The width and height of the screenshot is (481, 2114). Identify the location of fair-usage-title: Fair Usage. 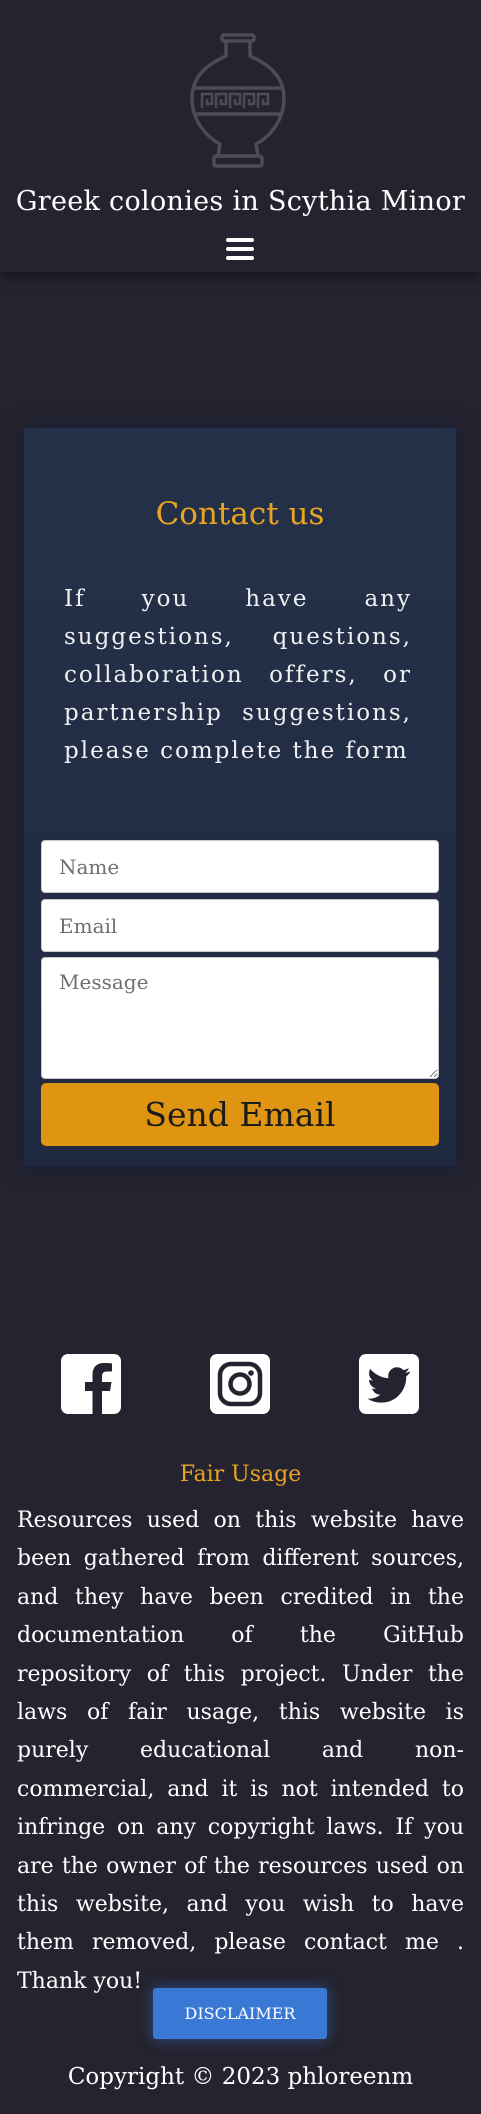
(240, 1474).